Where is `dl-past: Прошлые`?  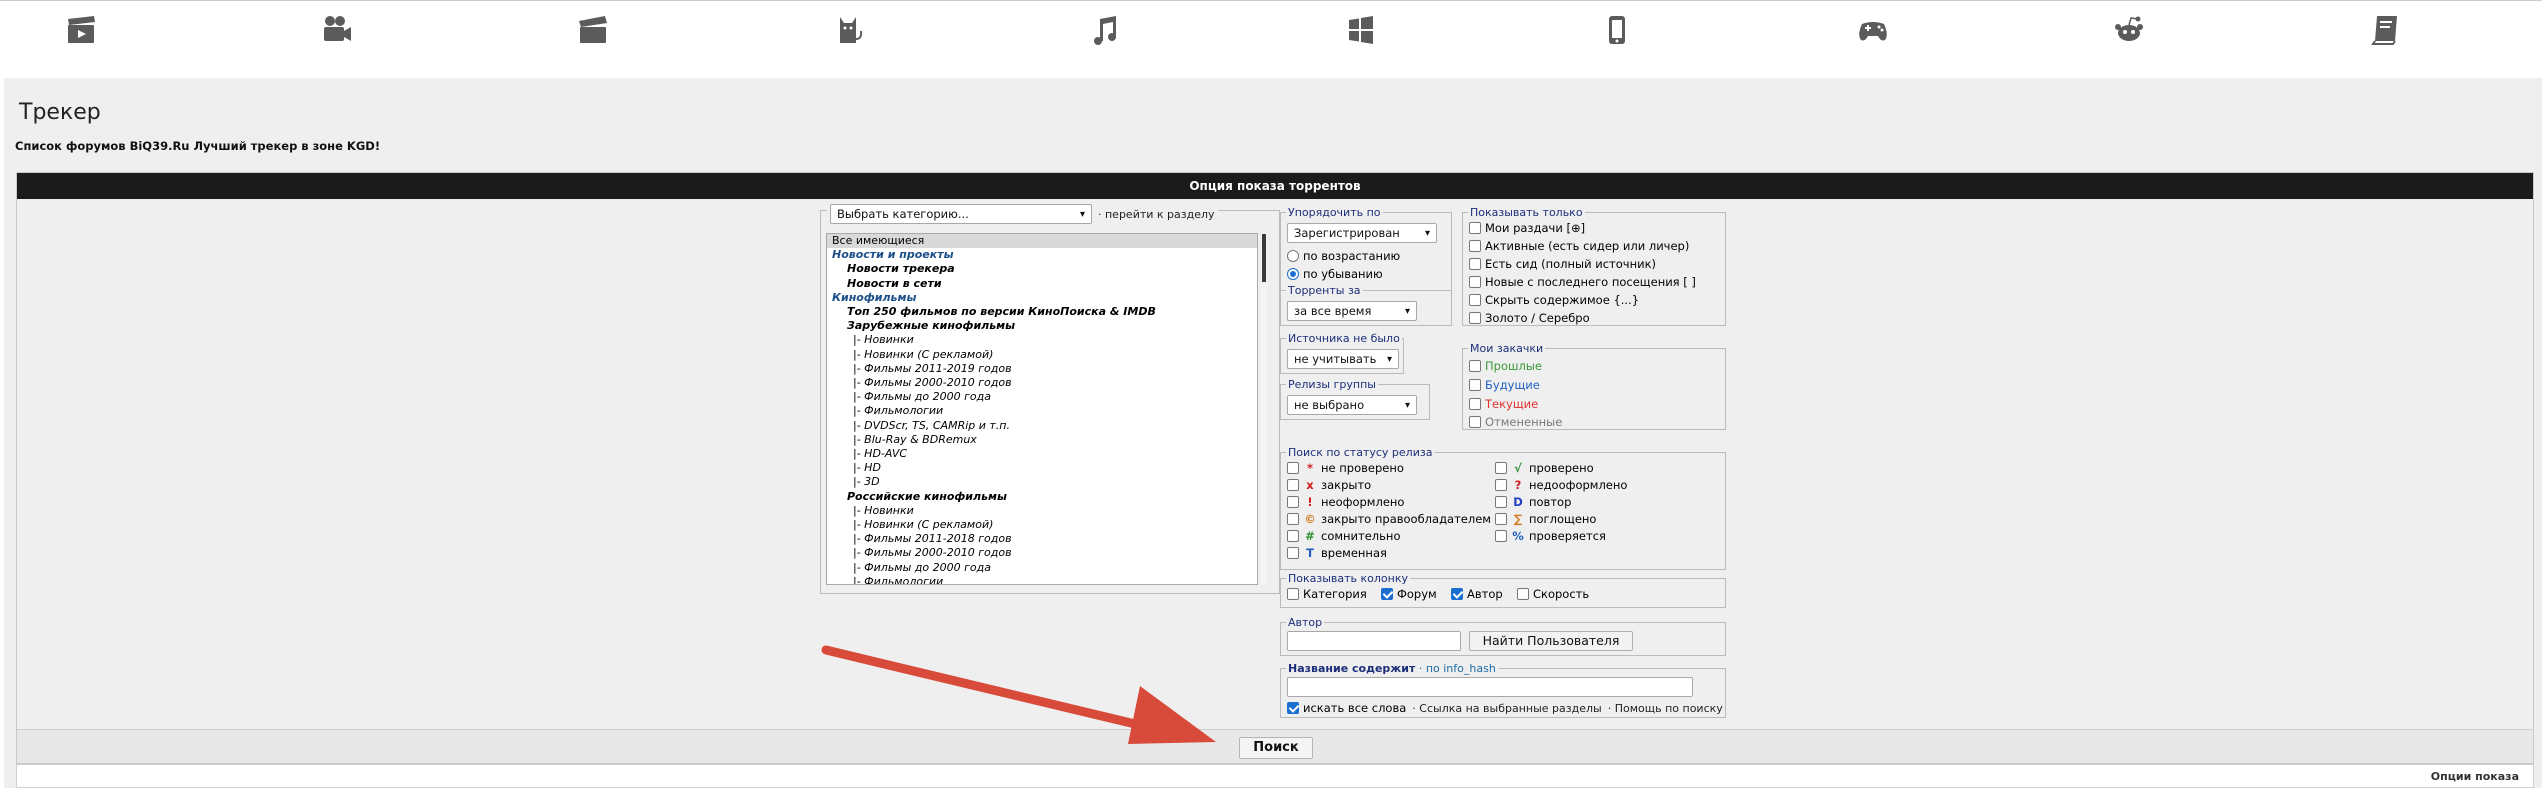
dl-past: Прошлые is located at coordinates (1505, 366).